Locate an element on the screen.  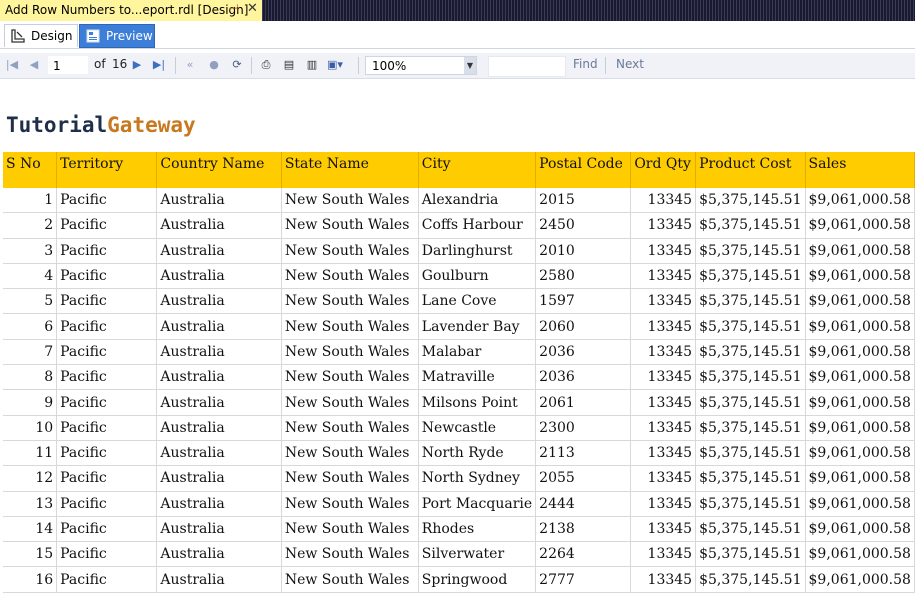
cell-city: Milsons Point is located at coordinates (477, 402).